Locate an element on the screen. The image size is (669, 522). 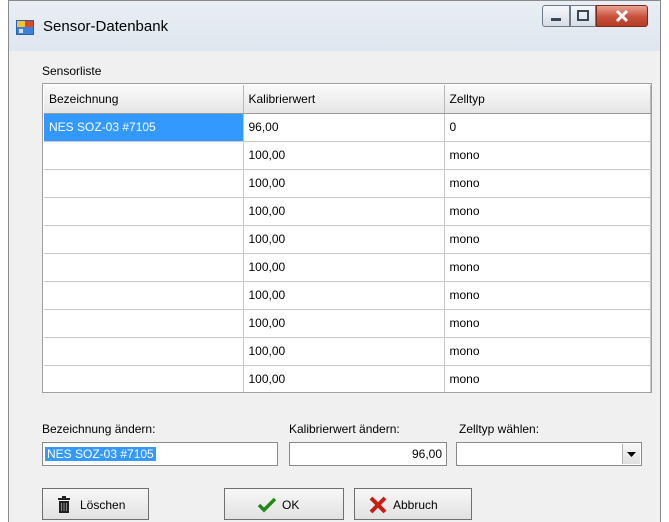
column-header-kalibrierwert: Kalibrierwert is located at coordinates (344, 99).